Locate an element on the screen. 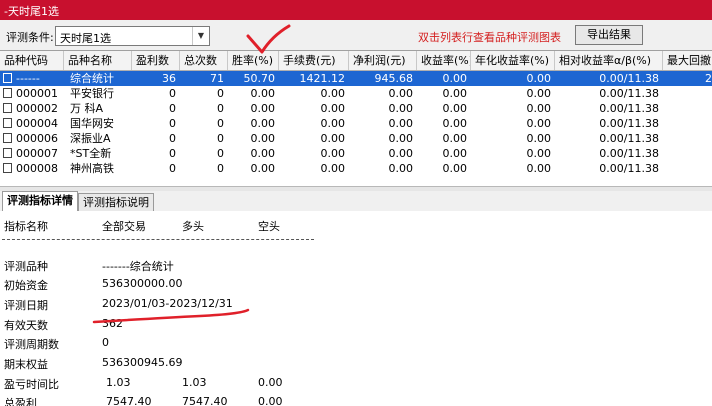 The height and width of the screenshot is (406, 712). column-header-code: 品种代码 is located at coordinates (32, 60).